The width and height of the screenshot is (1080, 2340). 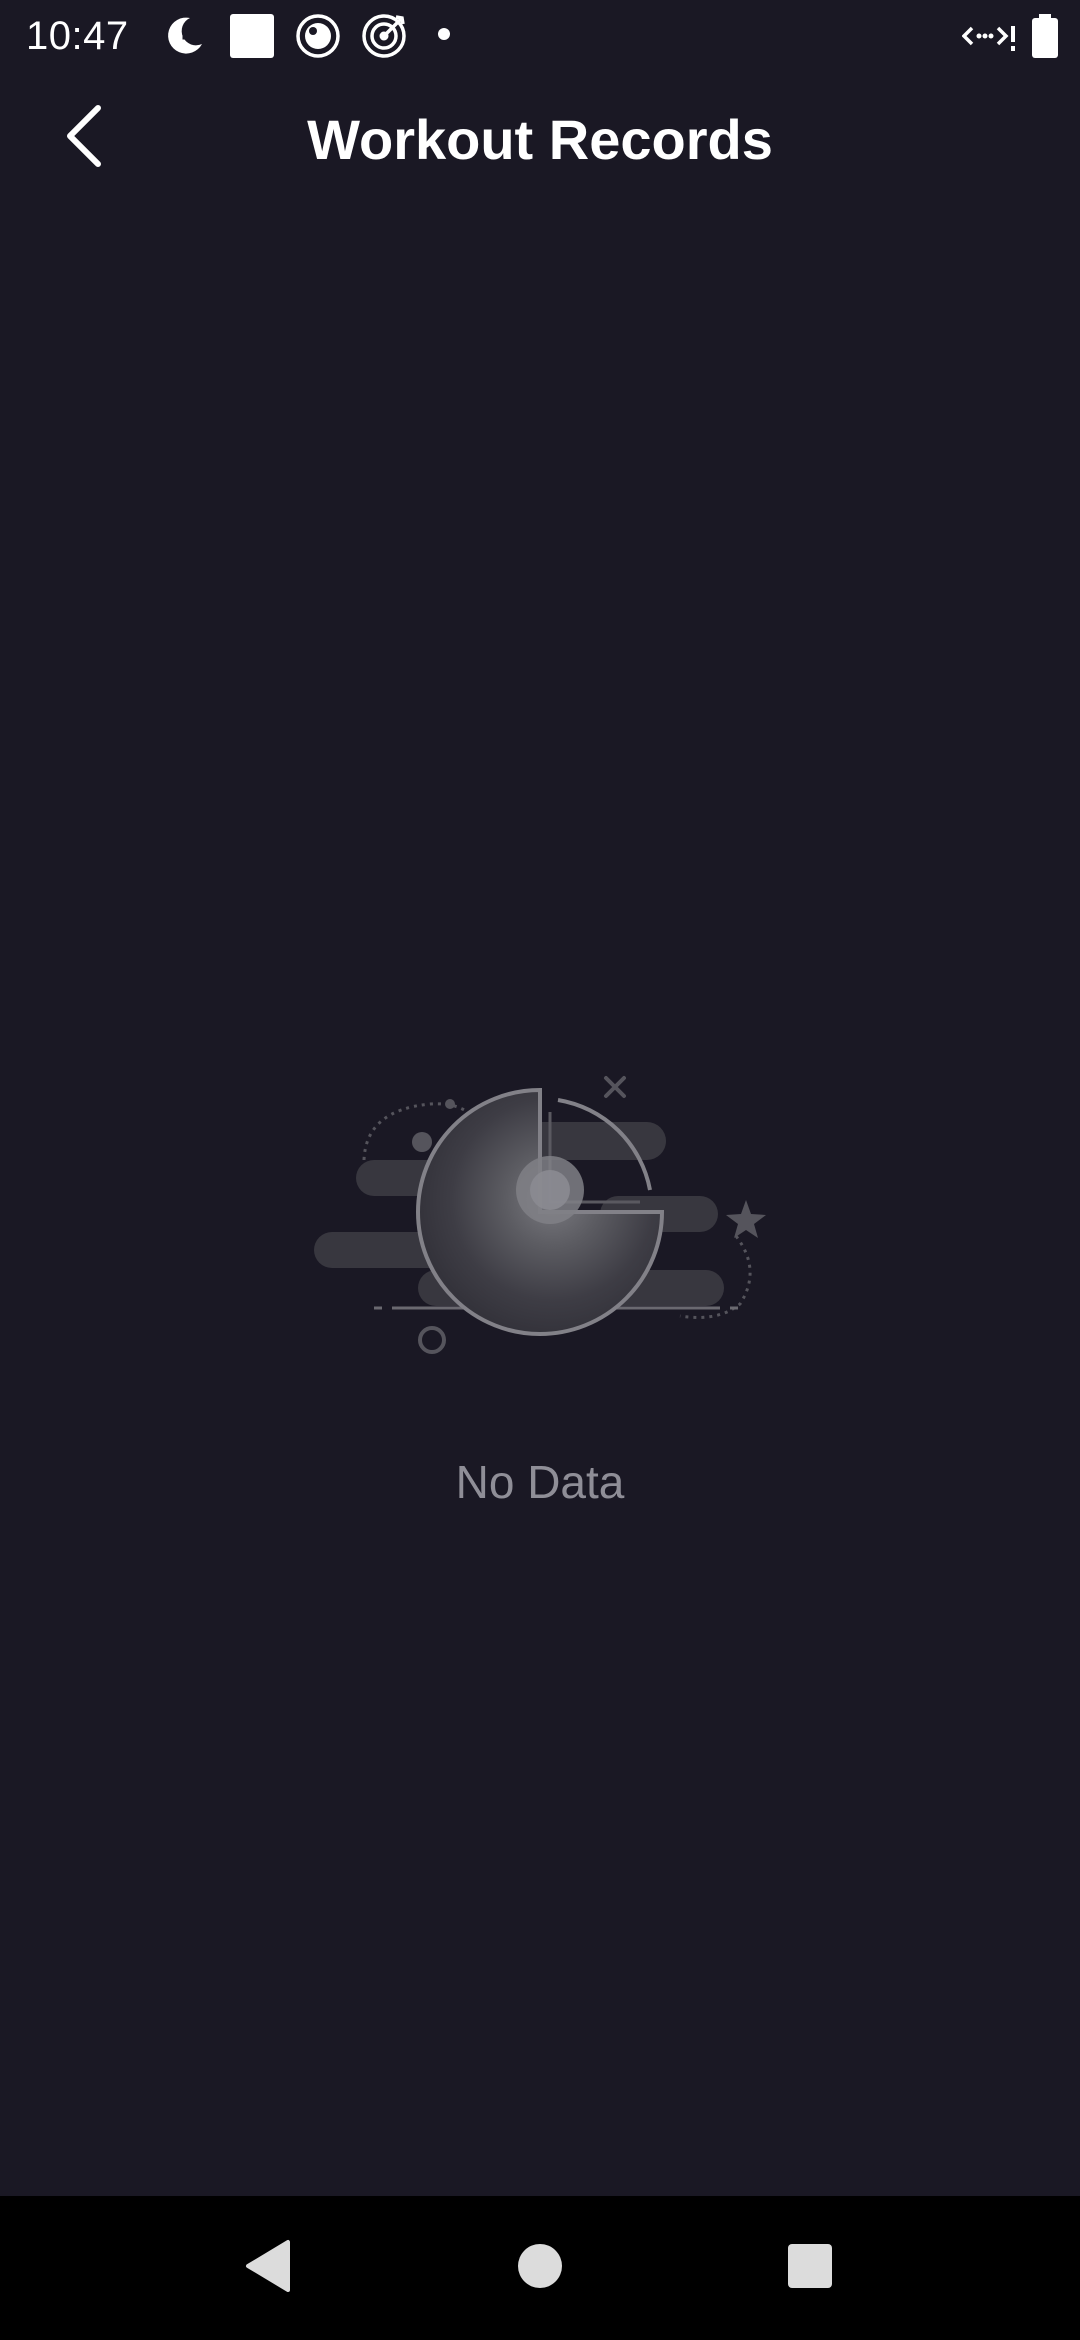 I want to click on nav-recents-button, so click(x=810, y=2268).